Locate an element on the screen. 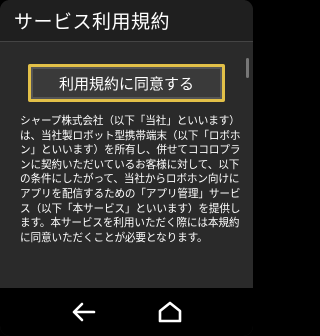  home-icon is located at coordinates (170, 312).